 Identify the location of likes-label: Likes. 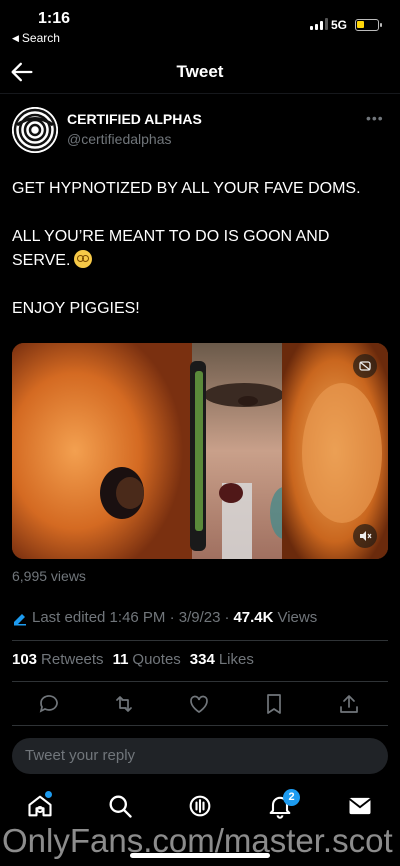
(236, 659).